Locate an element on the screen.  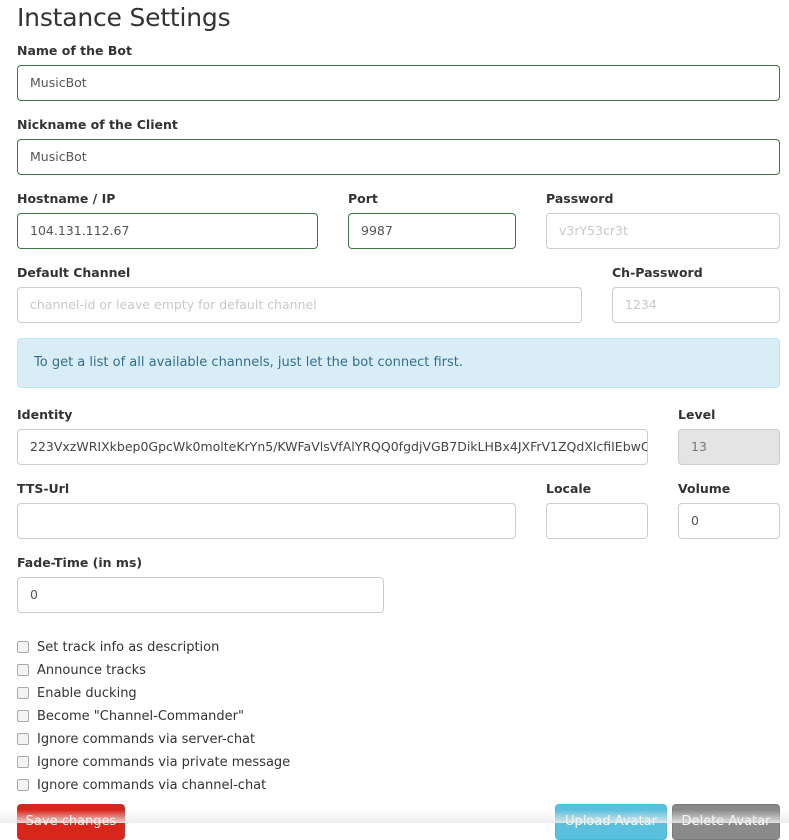
locale-input is located at coordinates (597, 521).